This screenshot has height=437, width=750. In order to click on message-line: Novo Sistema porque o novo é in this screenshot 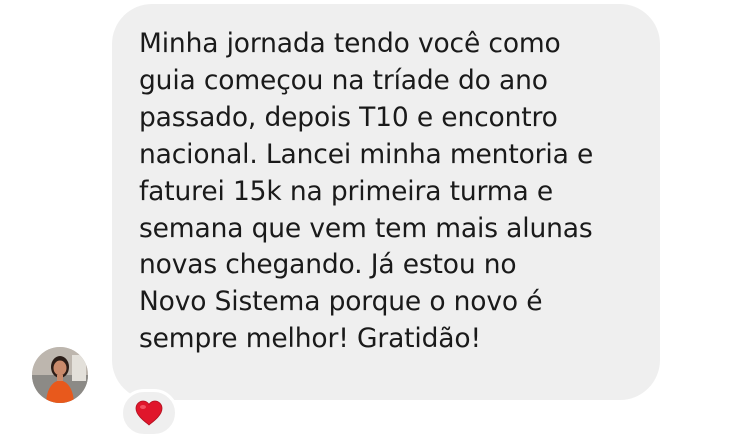, I will do `click(341, 302)`.